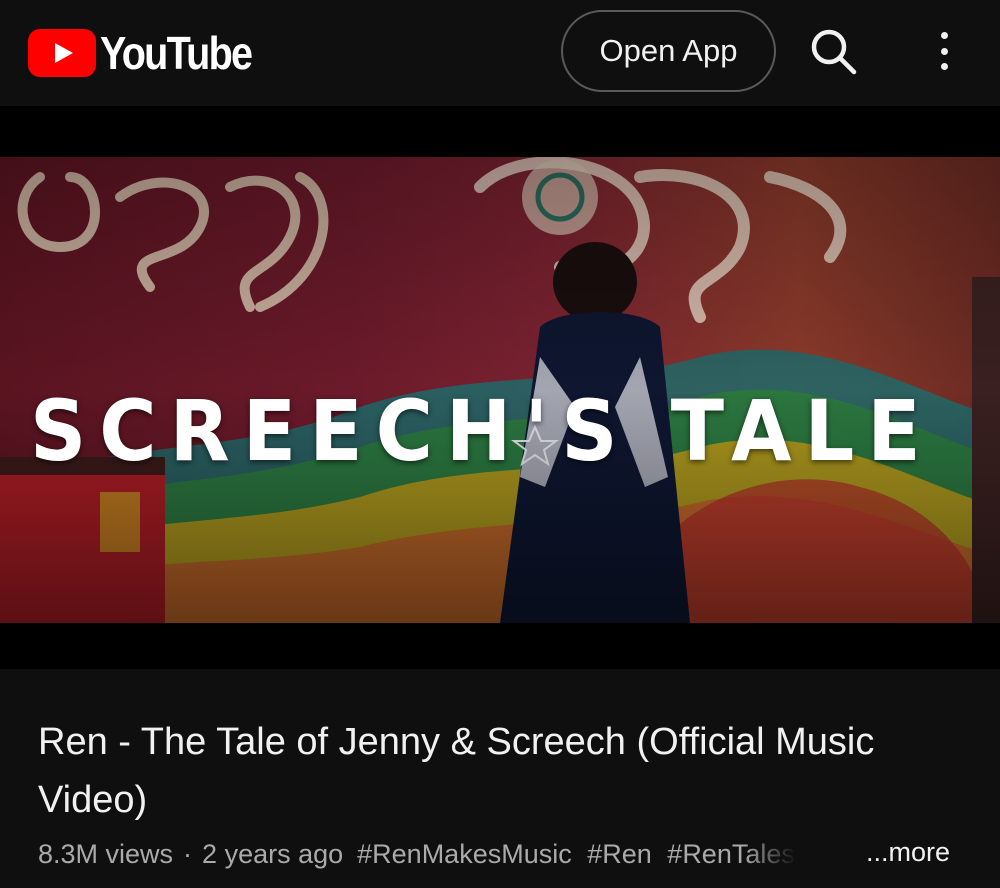 Image resolution: width=1000 pixels, height=888 pixels. I want to click on search-button, so click(833, 51).